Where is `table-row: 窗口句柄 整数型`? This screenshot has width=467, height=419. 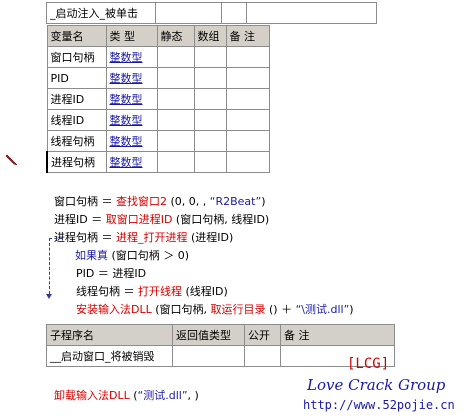 table-row: 窗口句柄 整数型 is located at coordinates (158, 57).